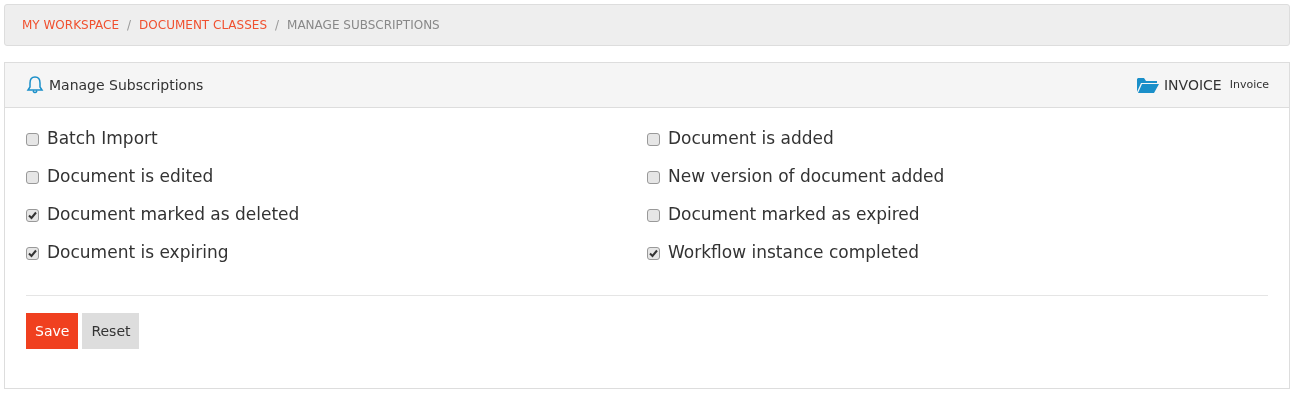 This screenshot has width=1294, height=407. Describe the element at coordinates (173, 215) in the screenshot. I see `option-label: Document marked as deleted` at that location.